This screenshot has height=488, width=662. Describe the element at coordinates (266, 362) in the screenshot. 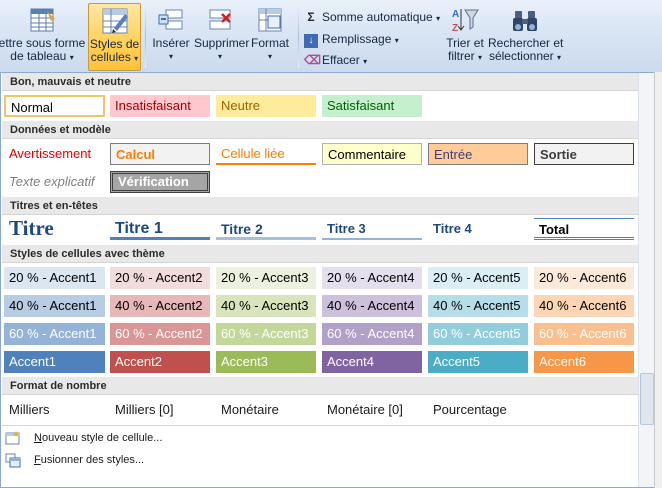

I see `style-accent3: Accent3` at that location.